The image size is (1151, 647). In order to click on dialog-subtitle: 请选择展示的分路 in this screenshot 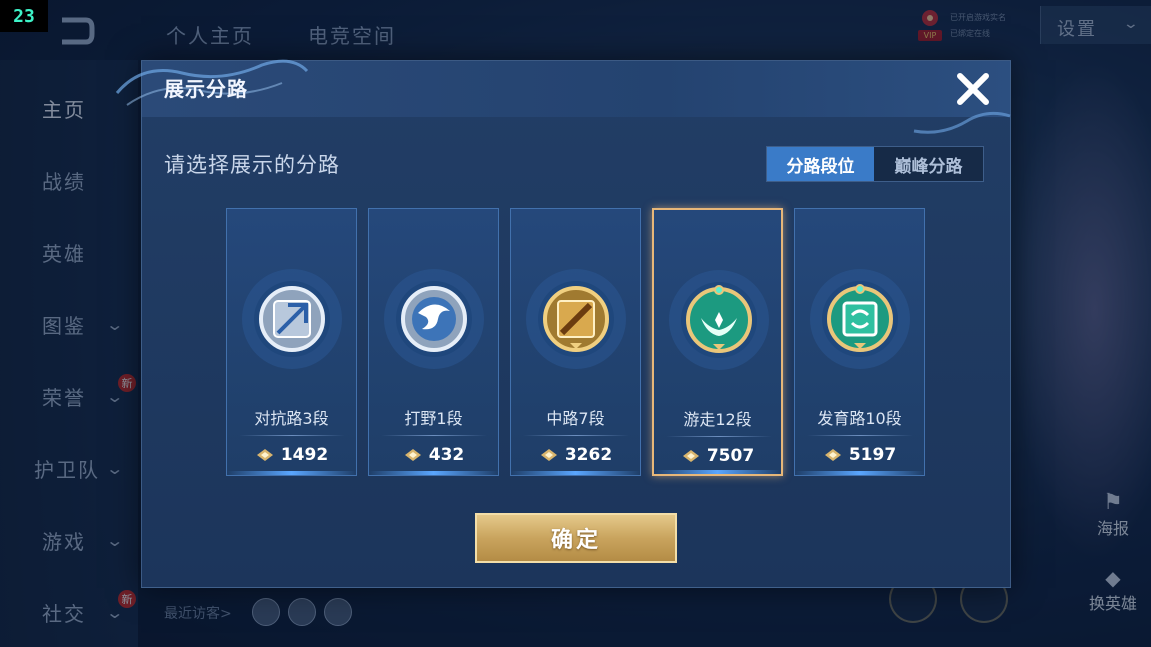, I will do `click(252, 165)`.